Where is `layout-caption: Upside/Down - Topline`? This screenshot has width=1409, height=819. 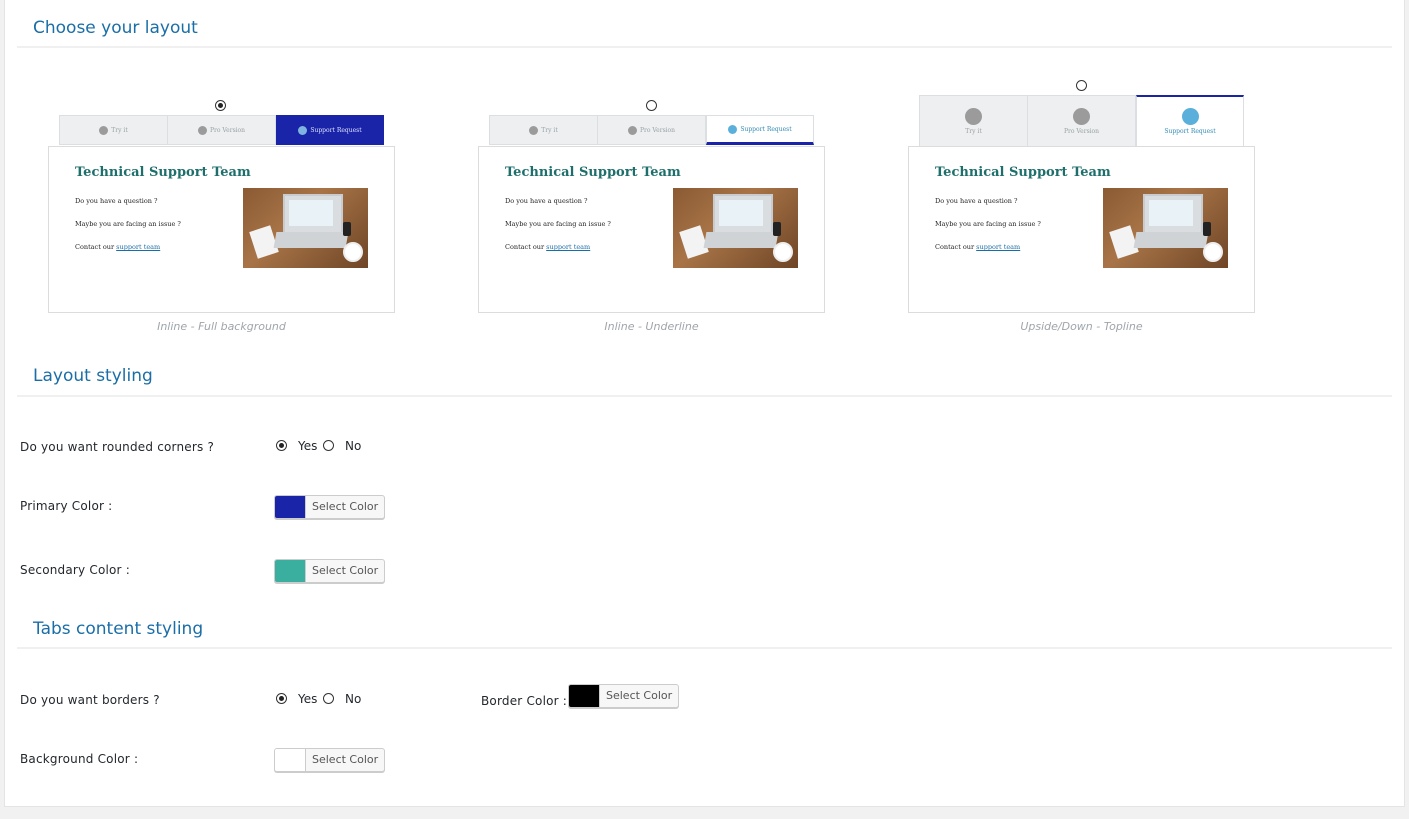
layout-caption: Upside/Down - Topline is located at coordinates (1081, 326).